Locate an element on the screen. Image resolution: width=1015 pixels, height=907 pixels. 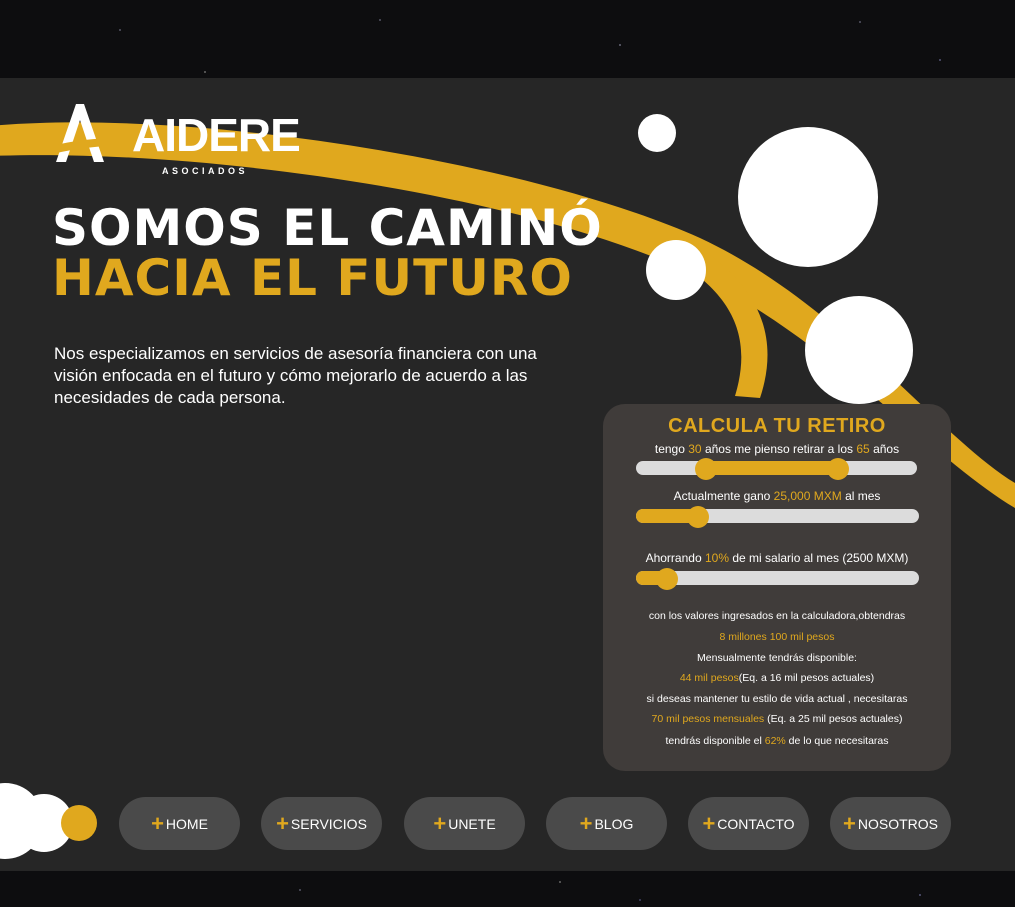
nav-unete-label: UNETE is located at coordinates (472, 823).